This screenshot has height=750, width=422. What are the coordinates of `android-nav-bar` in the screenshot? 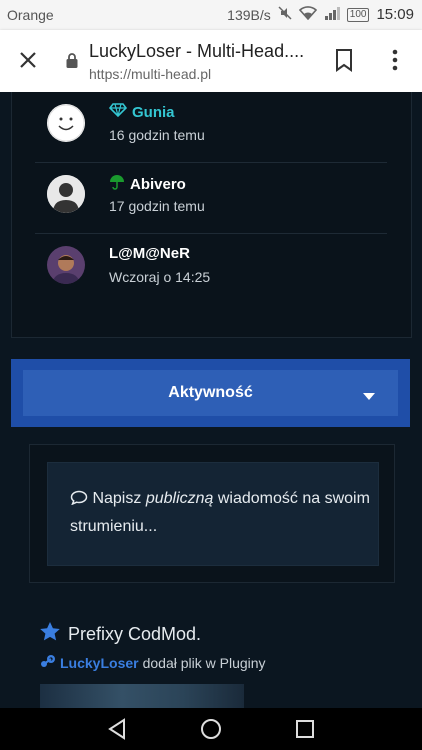 It's located at (211, 729).